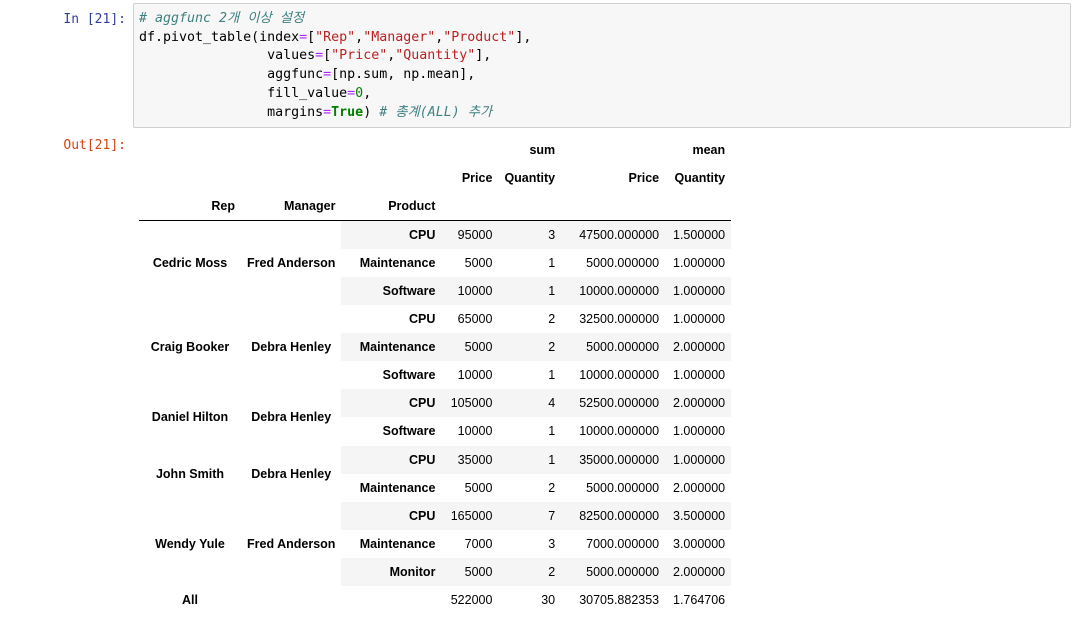 This screenshot has height=626, width=1073. Describe the element at coordinates (412, 572) in the screenshot. I see `product-cell: Monitor` at that location.